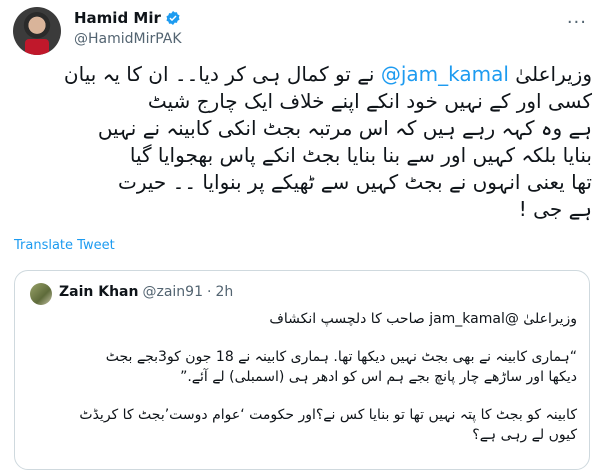  Describe the element at coordinates (224, 292) in the screenshot. I see `quoted-timestamp: 2h` at that location.